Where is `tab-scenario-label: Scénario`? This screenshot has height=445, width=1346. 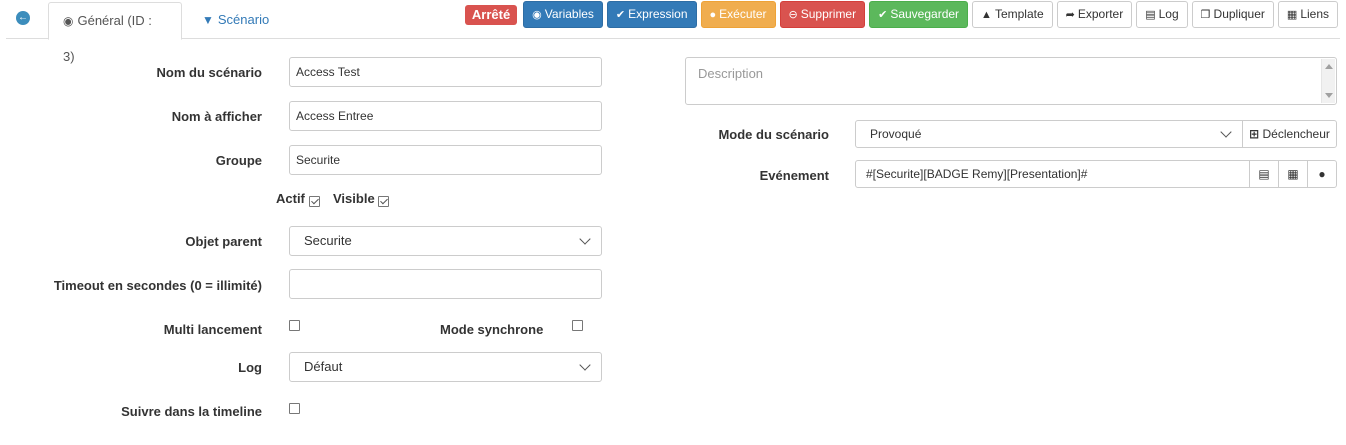 tab-scenario-label: Scénario is located at coordinates (243, 19).